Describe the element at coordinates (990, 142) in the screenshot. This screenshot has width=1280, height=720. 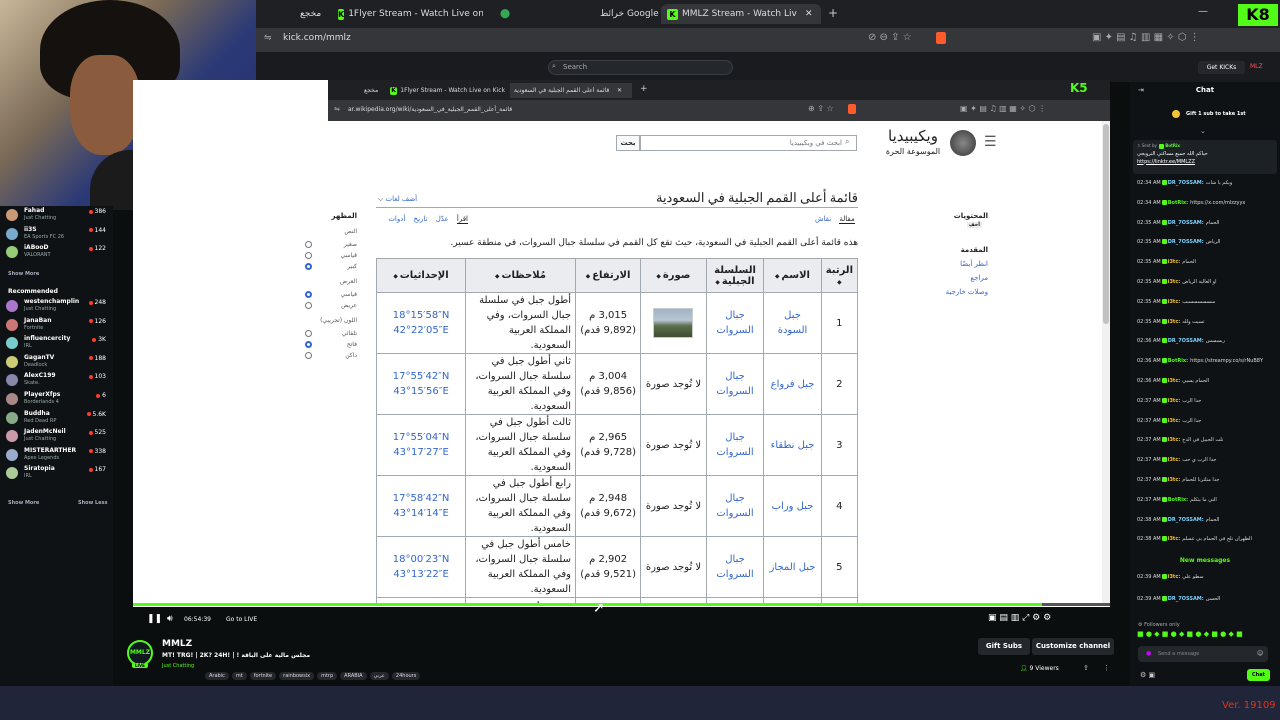
I see `hamburger-menu-icon: ☰` at that location.